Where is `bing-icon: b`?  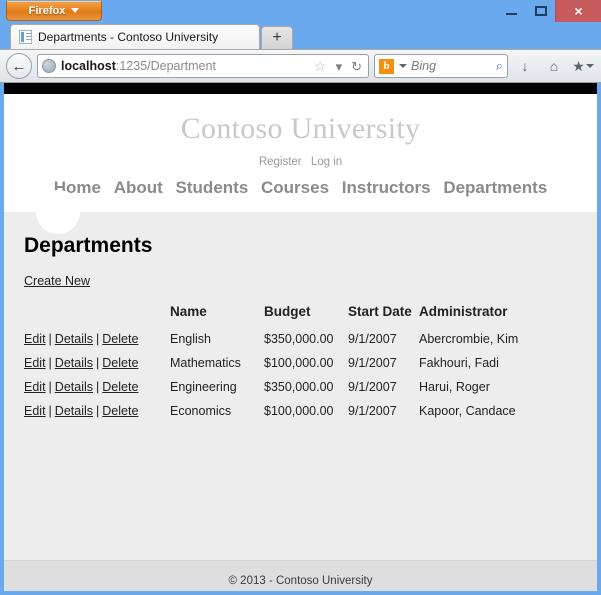
bing-icon: b is located at coordinates (386, 66).